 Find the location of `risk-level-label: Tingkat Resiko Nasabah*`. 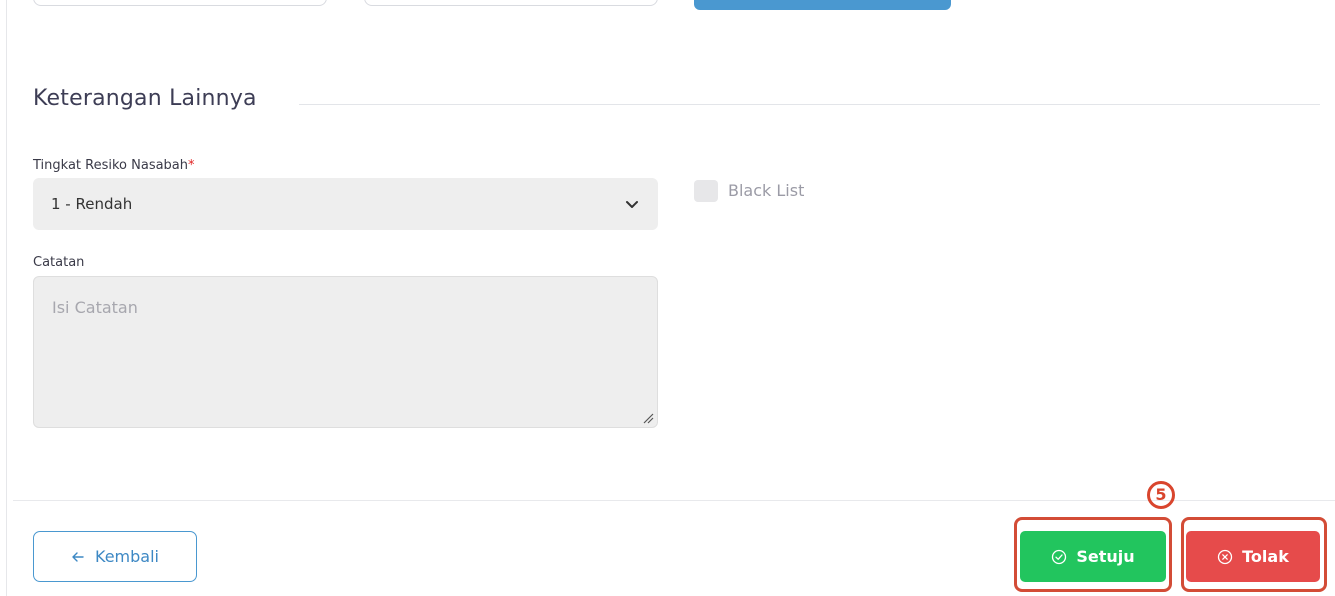

risk-level-label: Tingkat Resiko Nasabah* is located at coordinates (114, 165).